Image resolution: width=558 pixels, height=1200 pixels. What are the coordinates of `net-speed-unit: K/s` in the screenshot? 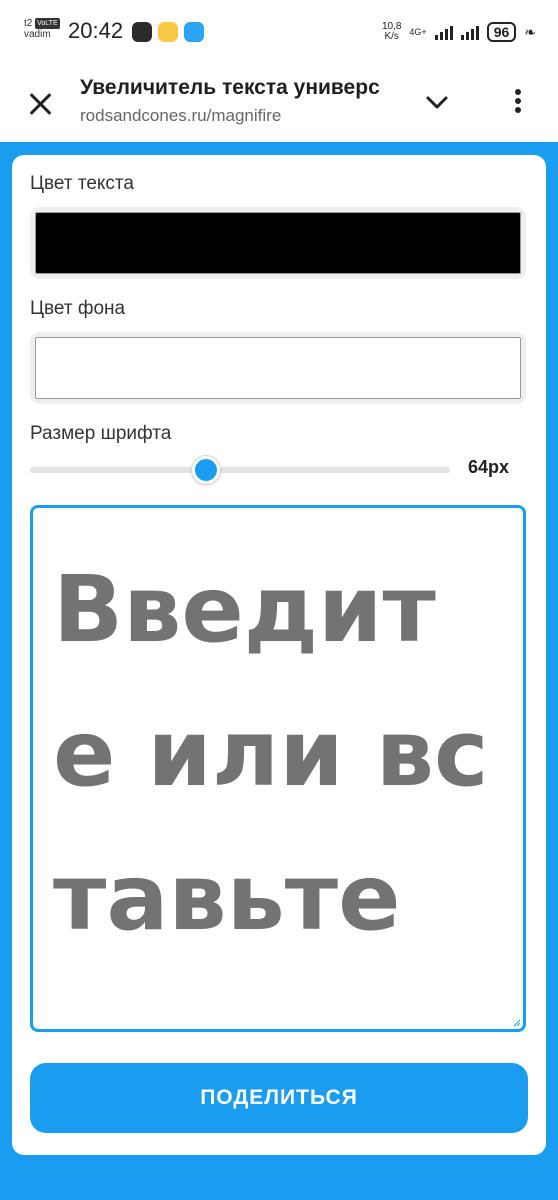 It's located at (391, 36).